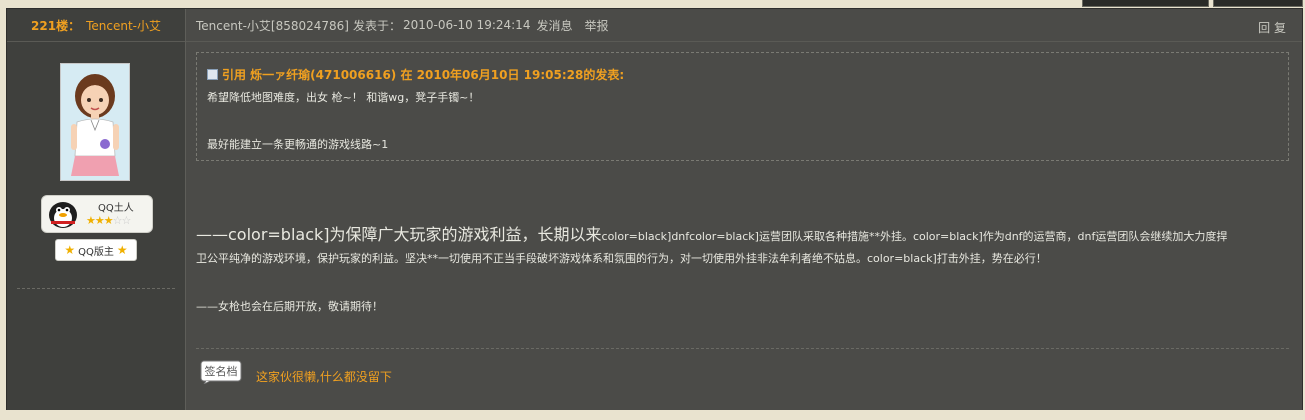 Image resolution: width=1305 pixels, height=420 pixels. I want to click on body-line-3: ——女枪也会在后期开放，敬请期待！, so click(289, 306).